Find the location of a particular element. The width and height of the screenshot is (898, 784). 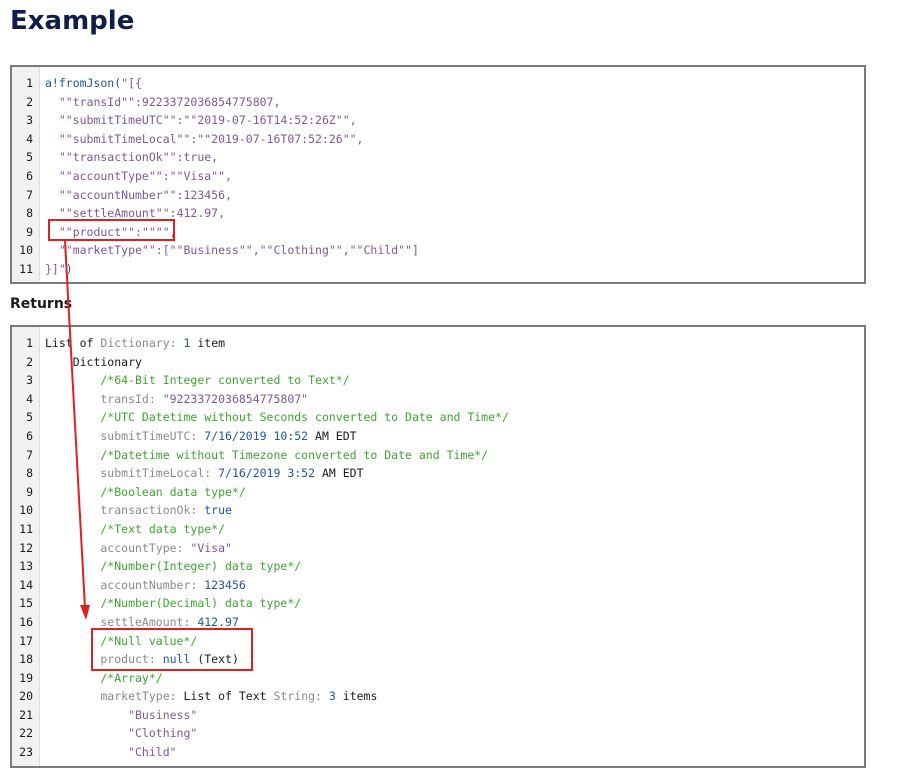

code-text: transId: "9223372036854775807" is located at coordinates (176, 399).